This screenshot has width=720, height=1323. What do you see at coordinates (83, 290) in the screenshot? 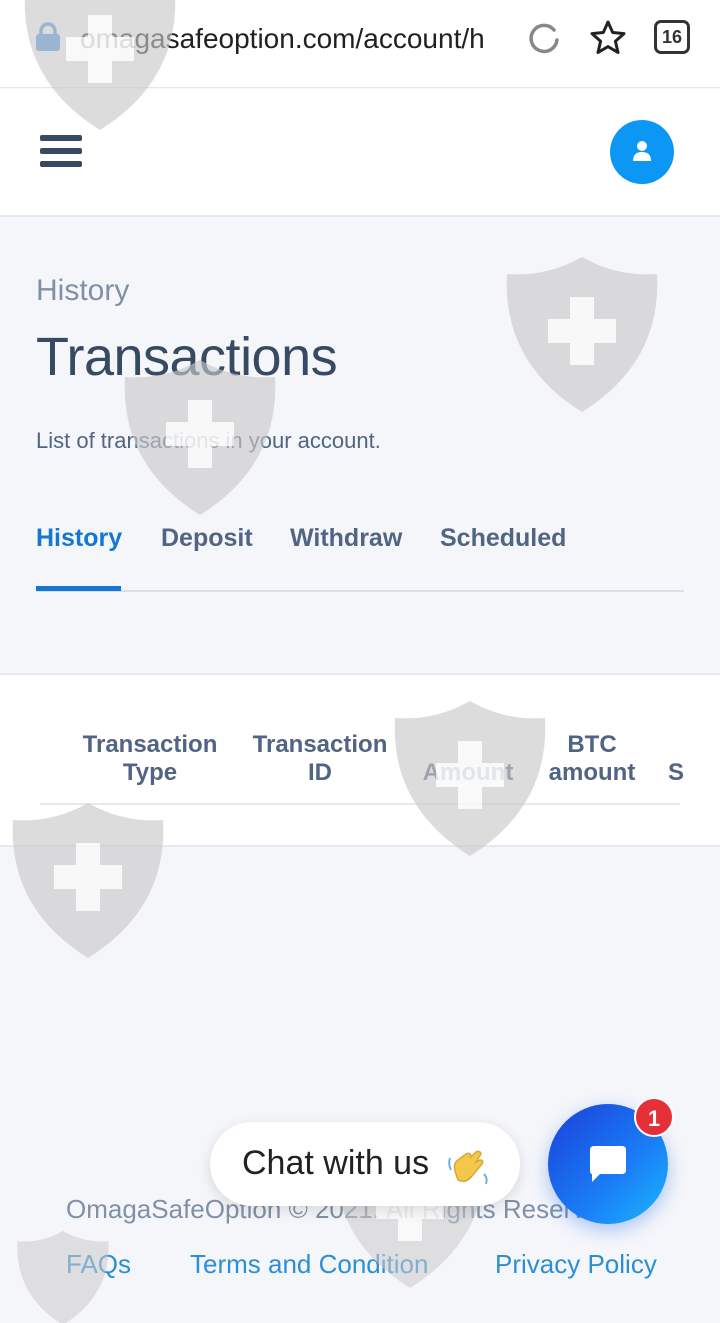
I see `page-overline: History` at bounding box center [83, 290].